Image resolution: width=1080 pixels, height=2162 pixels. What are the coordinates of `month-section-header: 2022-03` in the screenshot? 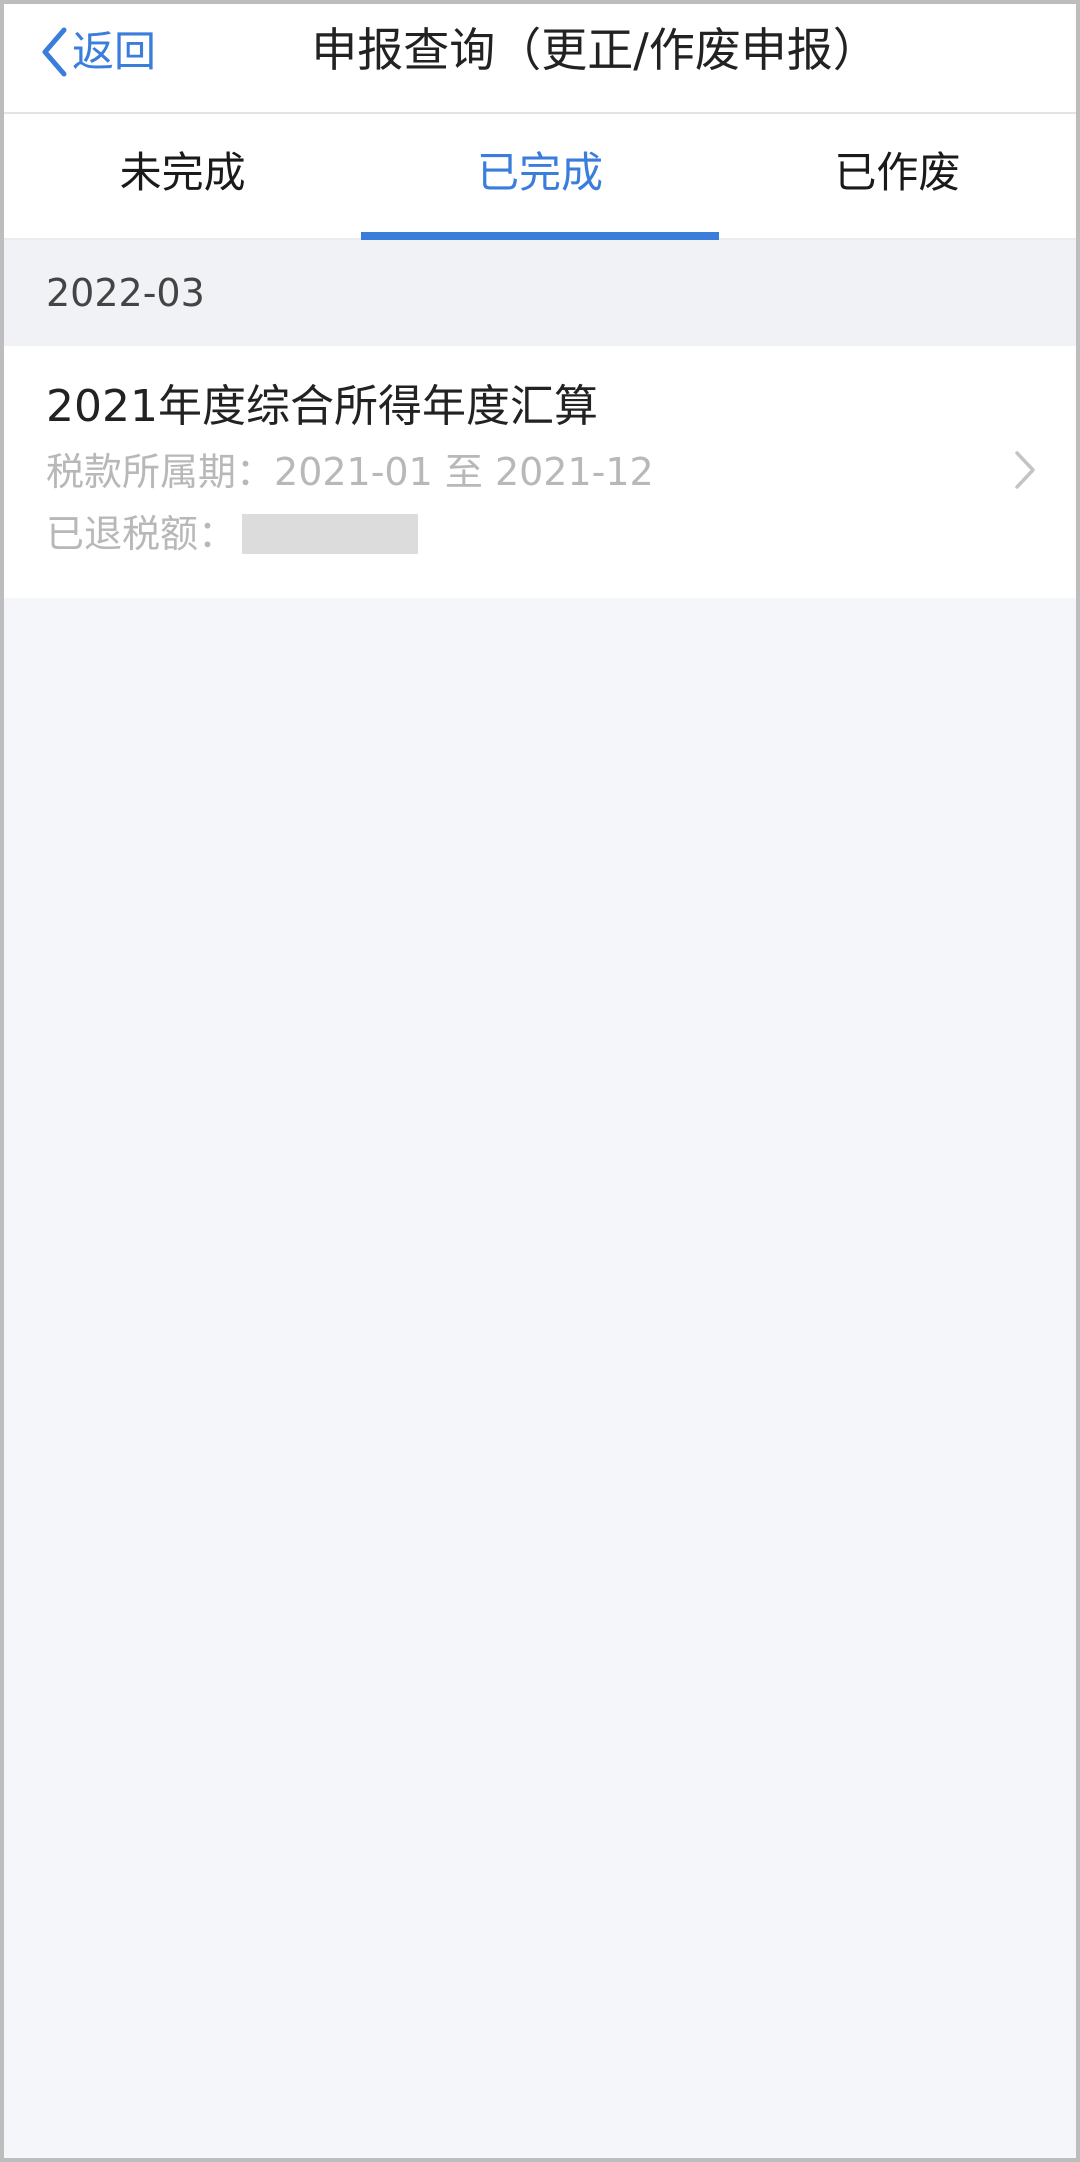 It's located at (540, 293).